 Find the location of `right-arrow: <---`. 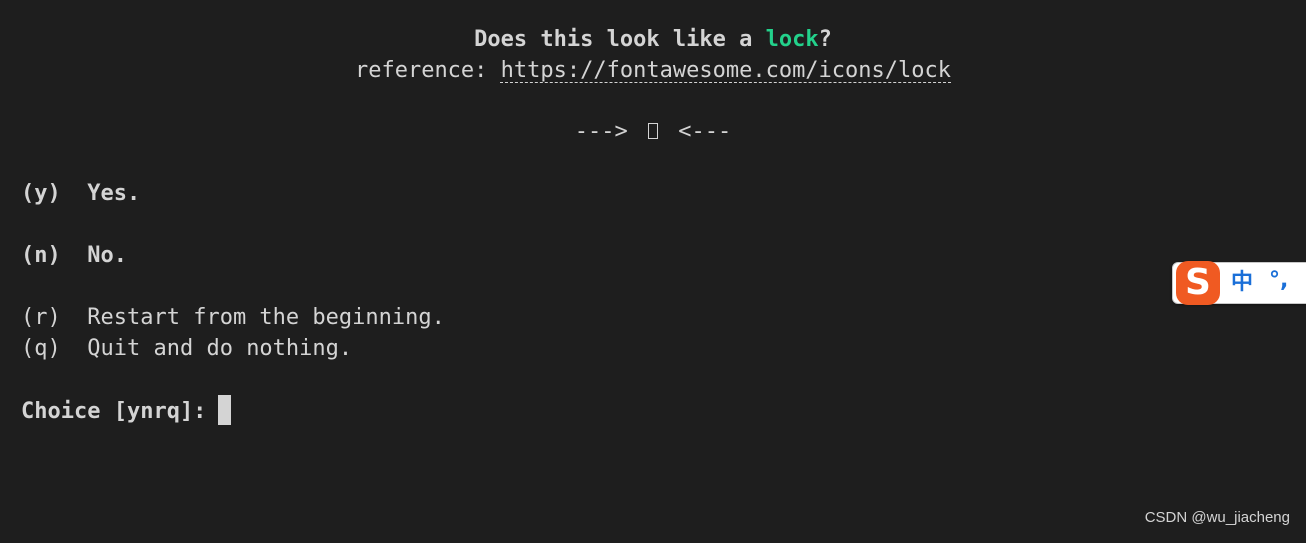

right-arrow: <--- is located at coordinates (705, 131).